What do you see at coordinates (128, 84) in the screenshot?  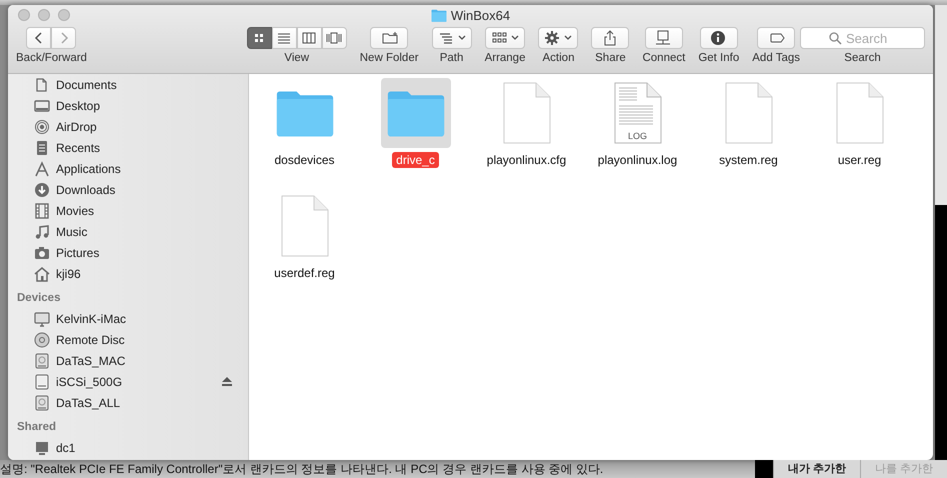 I see `sidebar-item: Documents` at bounding box center [128, 84].